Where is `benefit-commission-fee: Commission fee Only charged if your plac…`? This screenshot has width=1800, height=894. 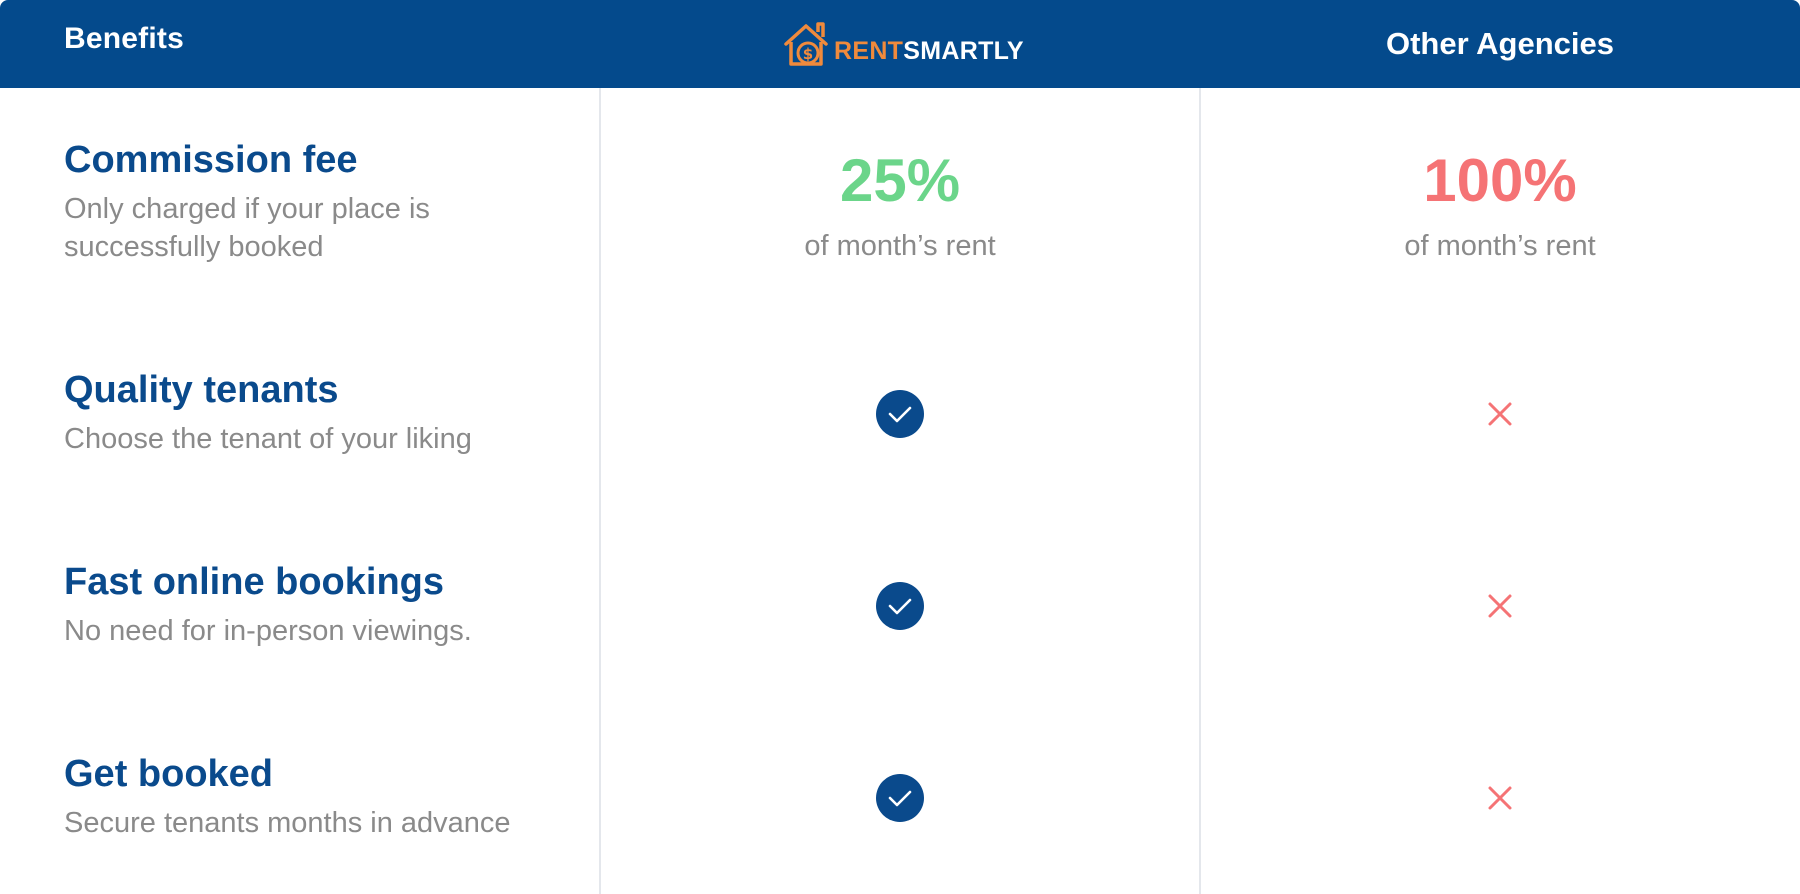
benefit-commission-fee: Commission fee Only charged if your plac… is located at coordinates (324, 202).